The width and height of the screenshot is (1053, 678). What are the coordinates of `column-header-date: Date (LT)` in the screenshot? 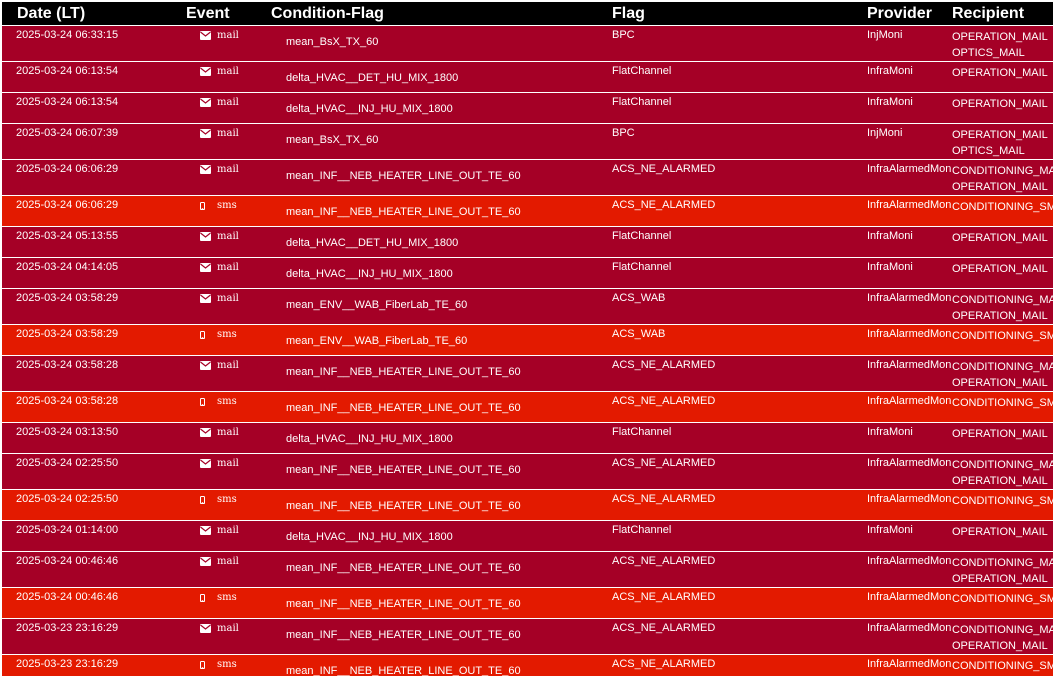 It's located at (94, 14).